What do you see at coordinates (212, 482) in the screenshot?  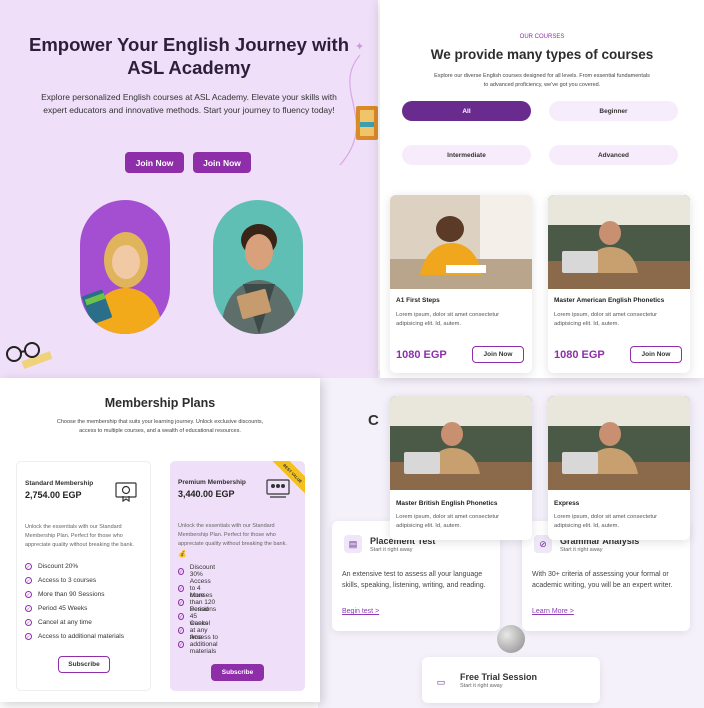 I see `plan-name: Premium Membership` at bounding box center [212, 482].